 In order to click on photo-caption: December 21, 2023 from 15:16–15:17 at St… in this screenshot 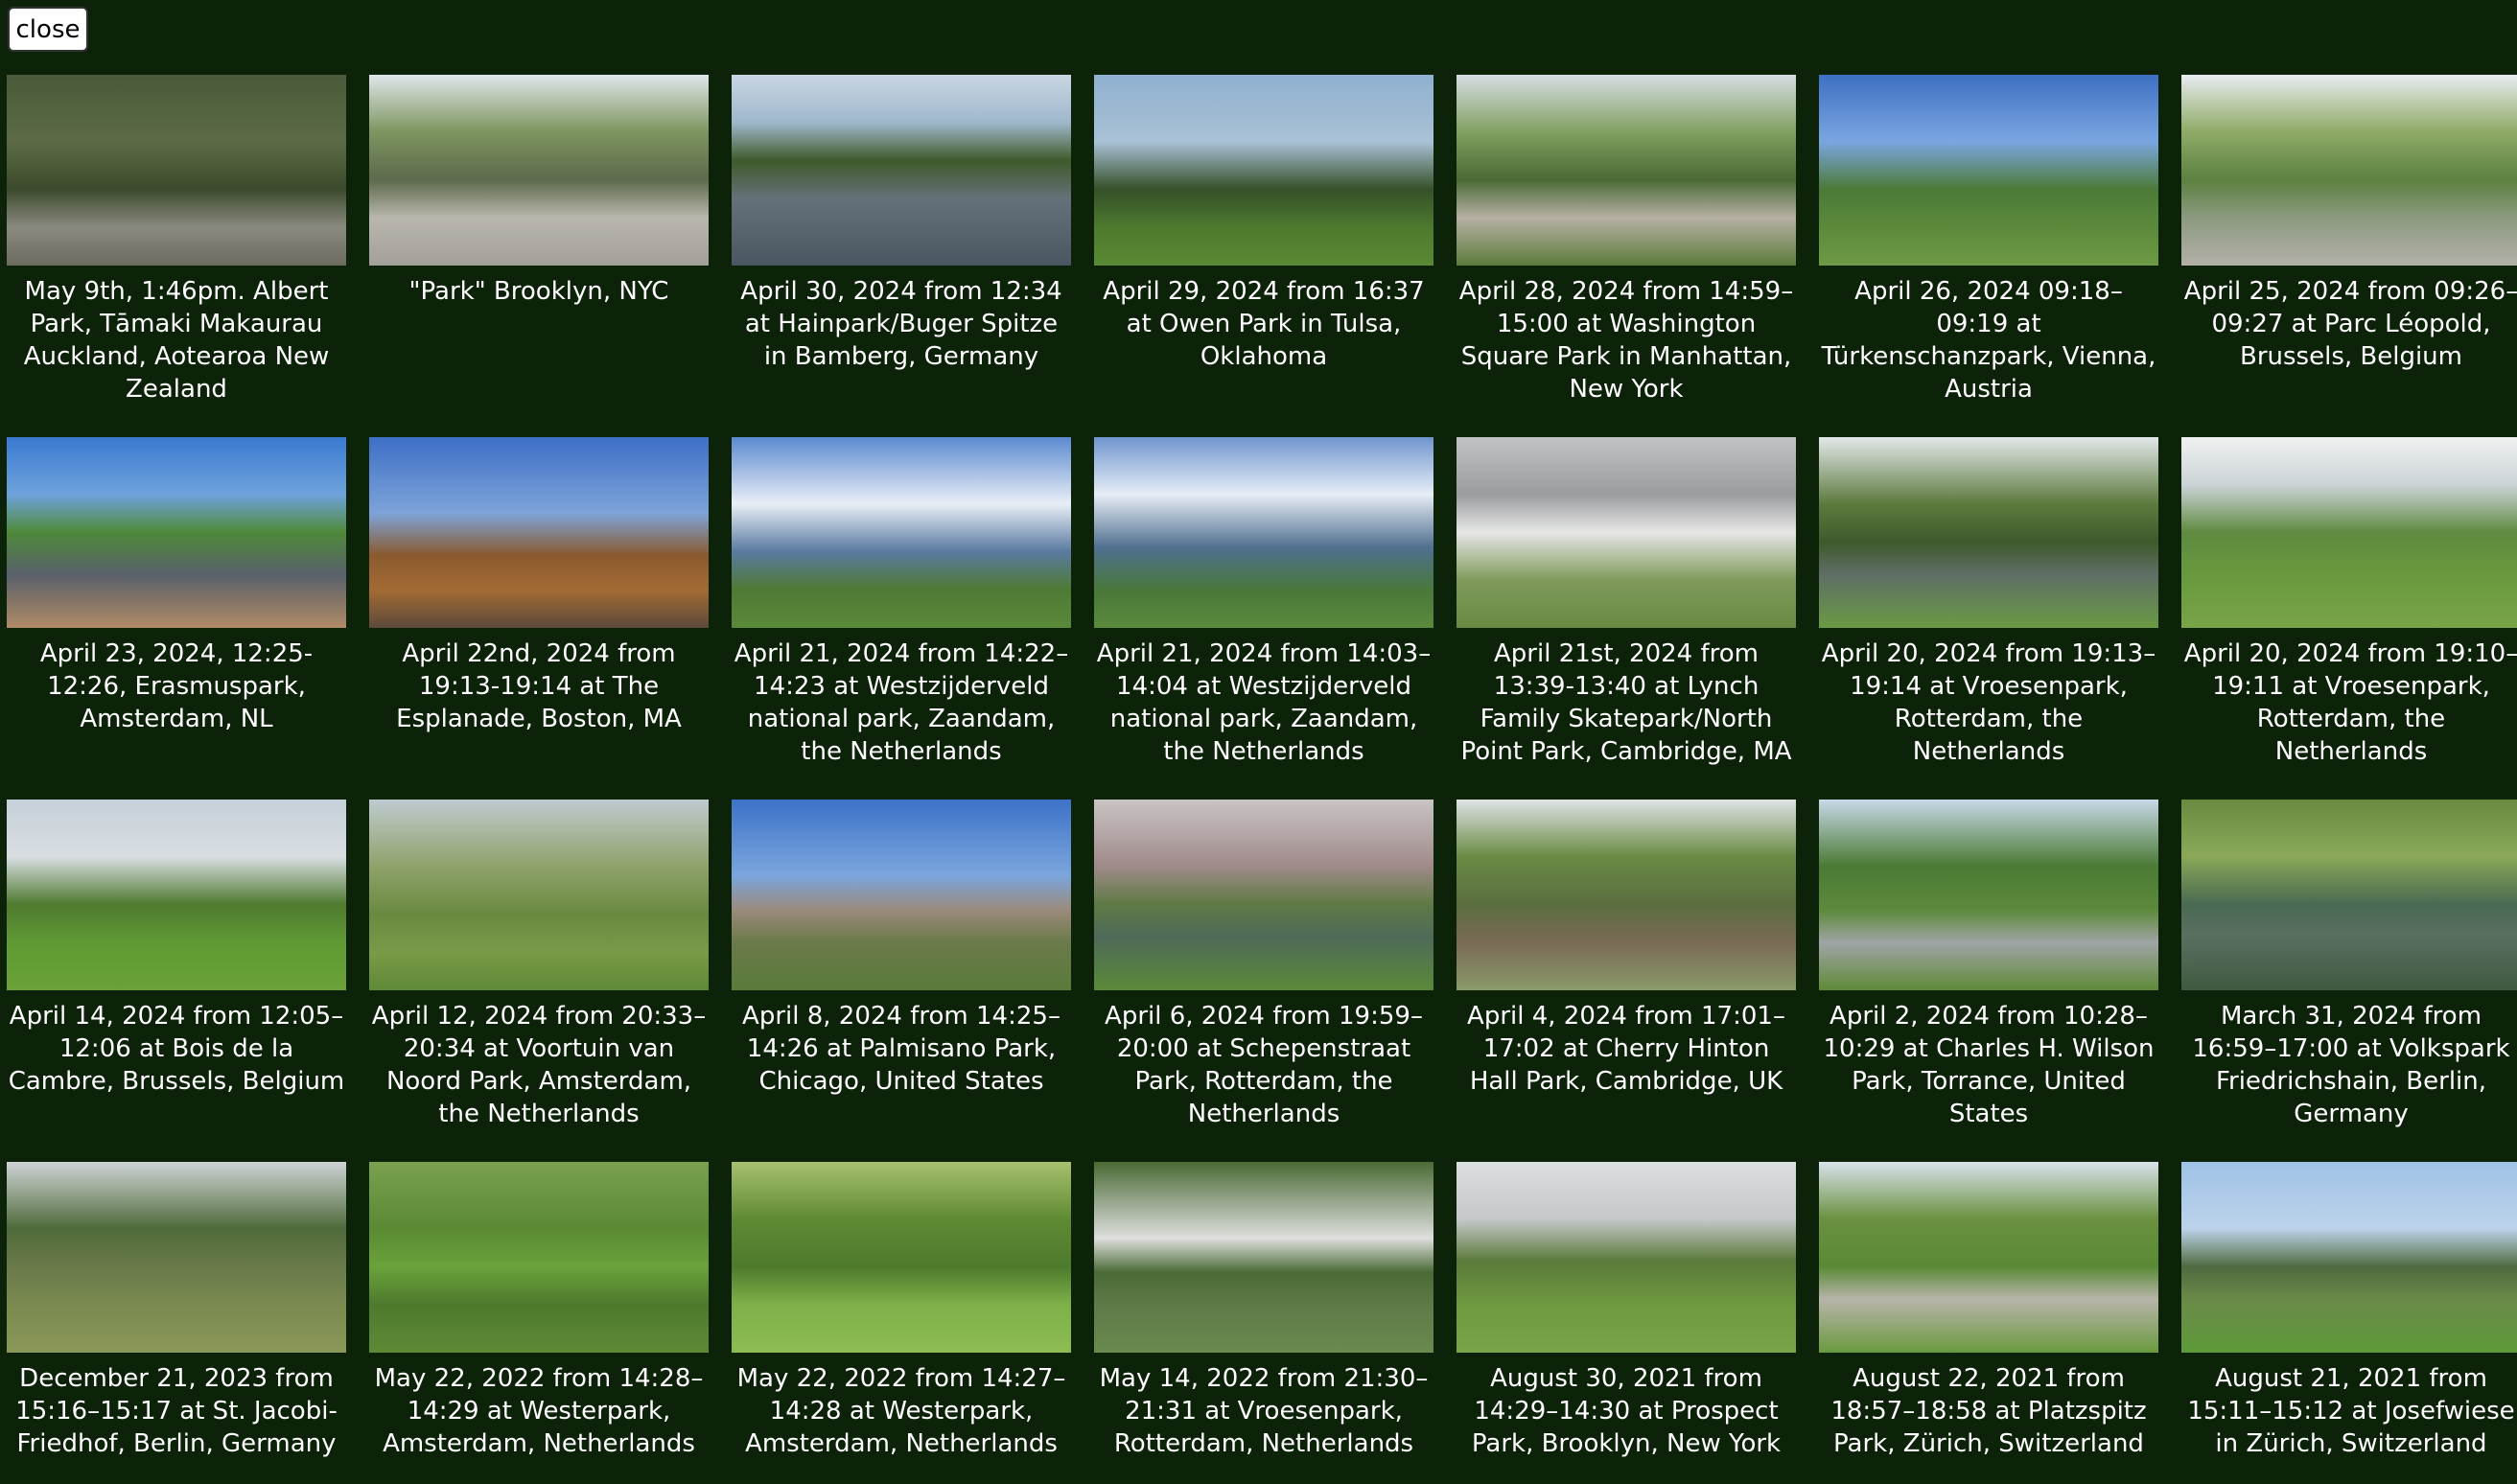, I will do `click(176, 1411)`.